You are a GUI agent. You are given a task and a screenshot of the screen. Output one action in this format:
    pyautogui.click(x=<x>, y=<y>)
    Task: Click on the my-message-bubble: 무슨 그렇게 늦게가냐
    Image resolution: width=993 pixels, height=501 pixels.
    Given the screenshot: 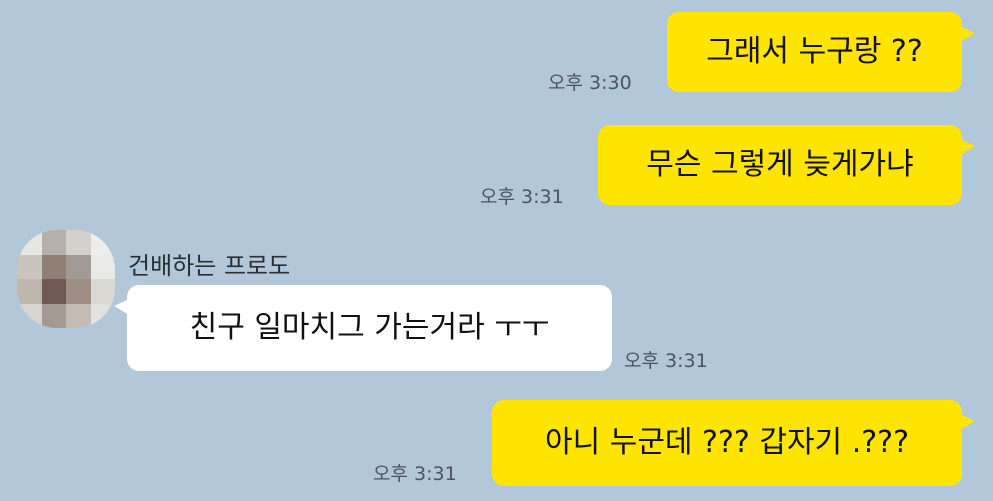 What is the action you would take?
    pyautogui.click(x=786, y=165)
    